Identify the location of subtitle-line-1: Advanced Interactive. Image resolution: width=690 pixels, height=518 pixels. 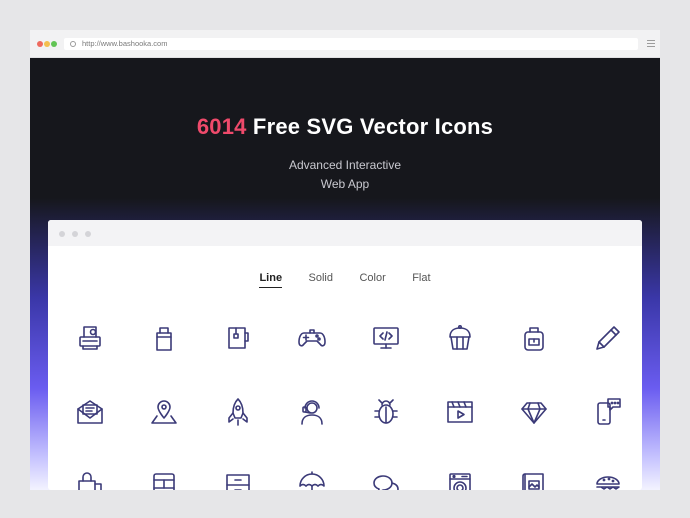
(345, 165).